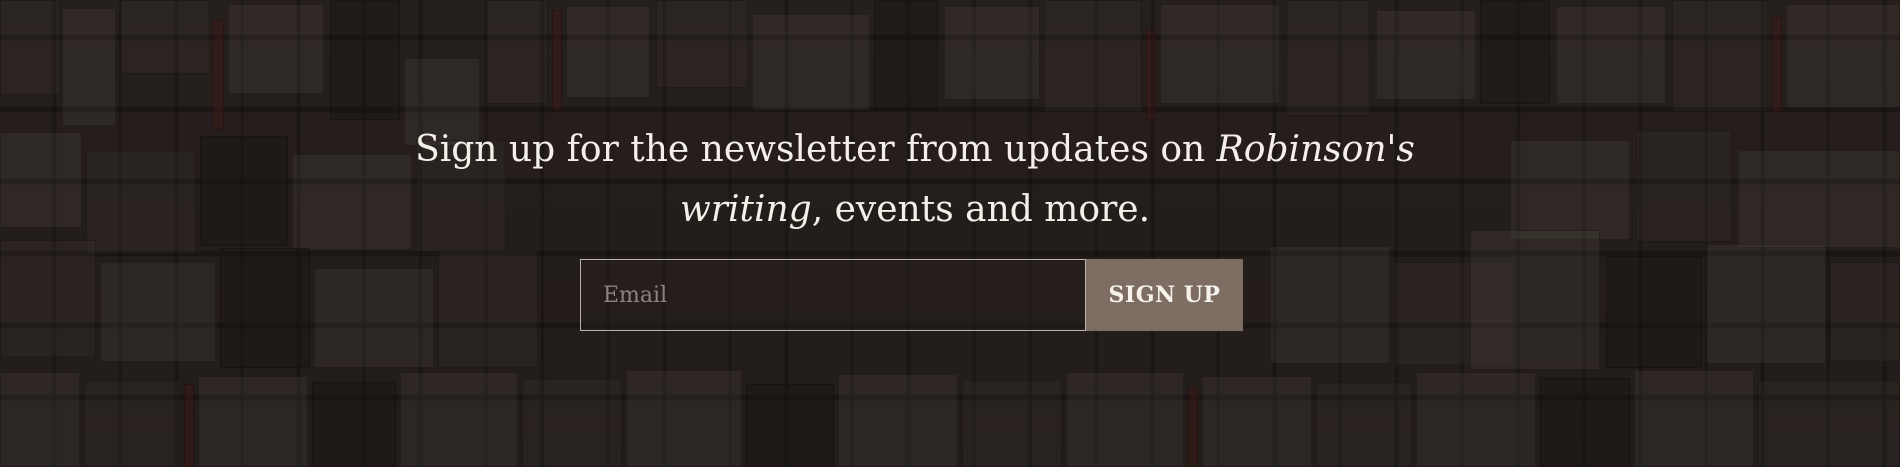 The width and height of the screenshot is (1900, 467). Describe the element at coordinates (833, 295) in the screenshot. I see `email-input` at that location.